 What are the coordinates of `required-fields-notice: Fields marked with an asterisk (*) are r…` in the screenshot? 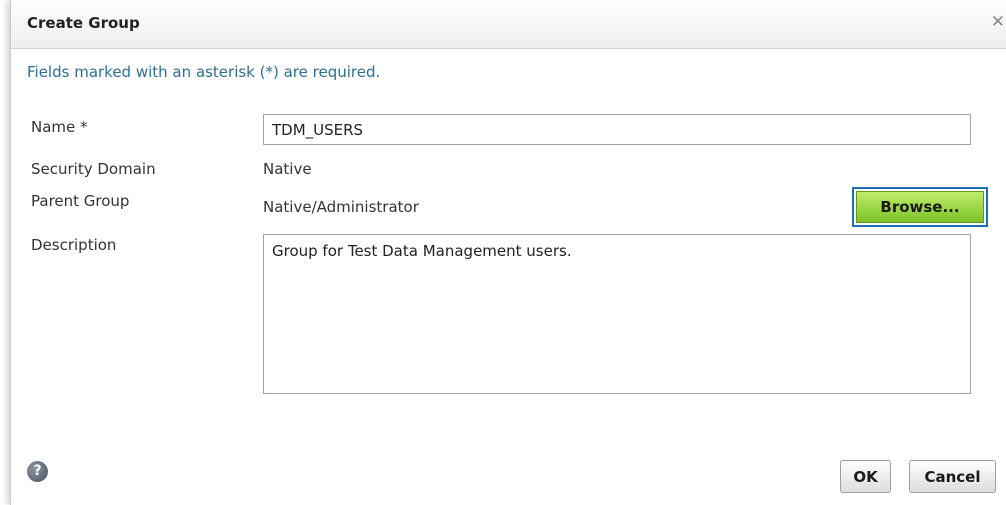 It's located at (204, 72).